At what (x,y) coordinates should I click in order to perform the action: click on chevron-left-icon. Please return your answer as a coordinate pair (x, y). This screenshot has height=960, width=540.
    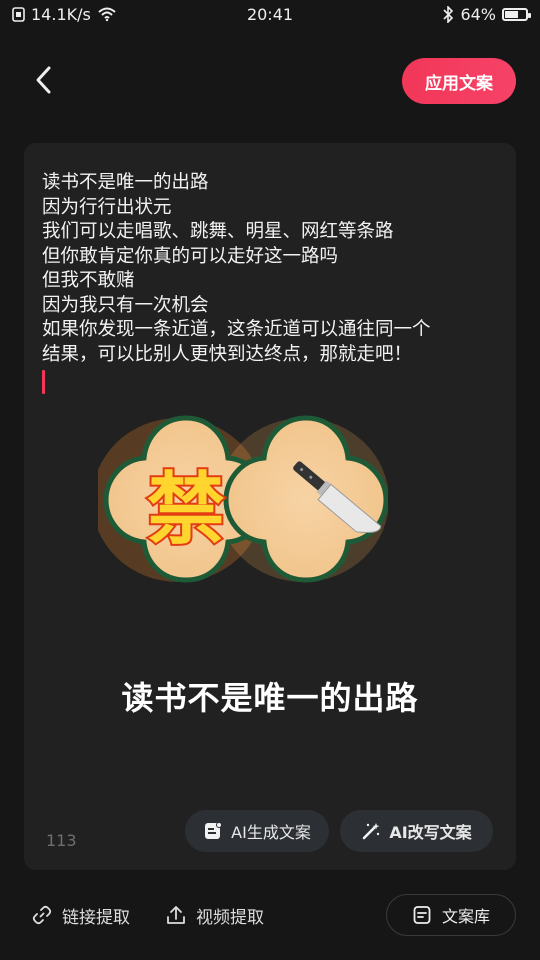
    Looking at the image, I should click on (43, 80).